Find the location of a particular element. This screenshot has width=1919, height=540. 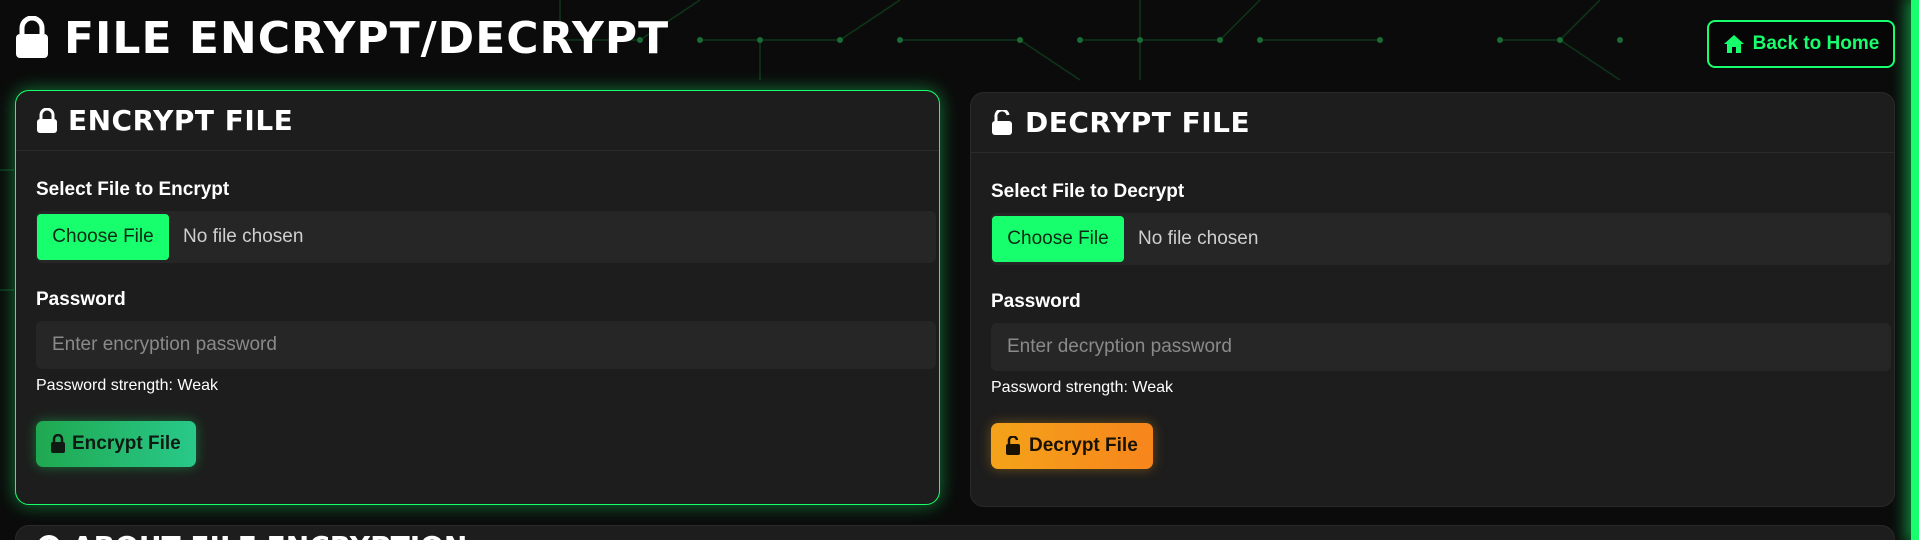

page-title-text: FILE ENCRYPT/DECRYPT is located at coordinates (367, 38).